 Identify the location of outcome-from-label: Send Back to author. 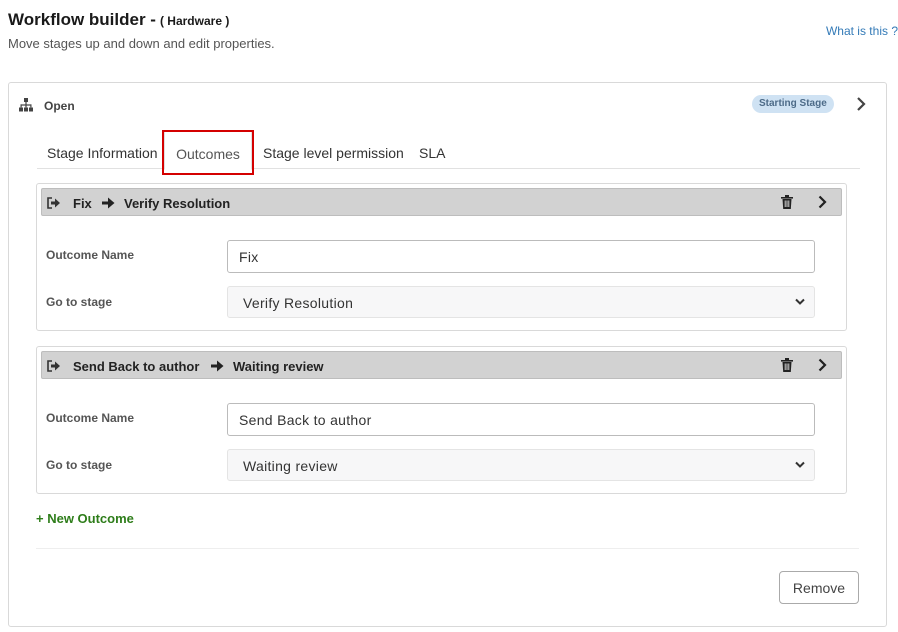
(136, 366).